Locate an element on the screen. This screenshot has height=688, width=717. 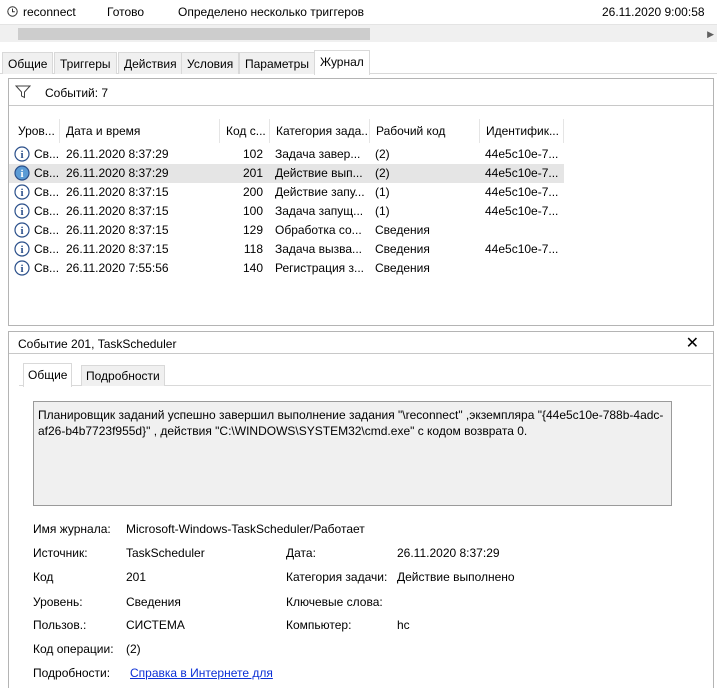
row-datetime: 26.11.2020 7:55:56 is located at coordinates (117, 268).